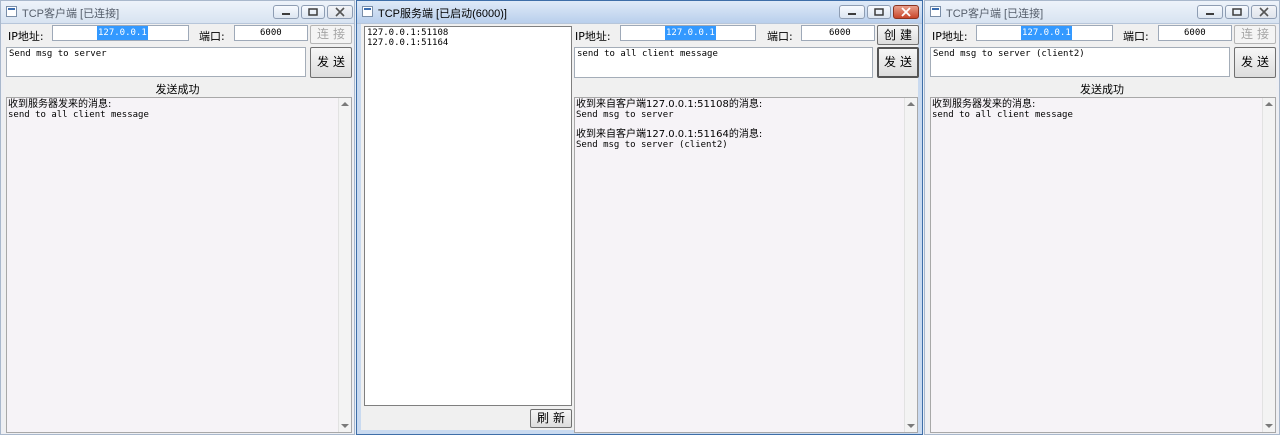 The width and height of the screenshot is (1280, 435). What do you see at coordinates (723, 62) in the screenshot?
I see `message-input: send to all client message` at bounding box center [723, 62].